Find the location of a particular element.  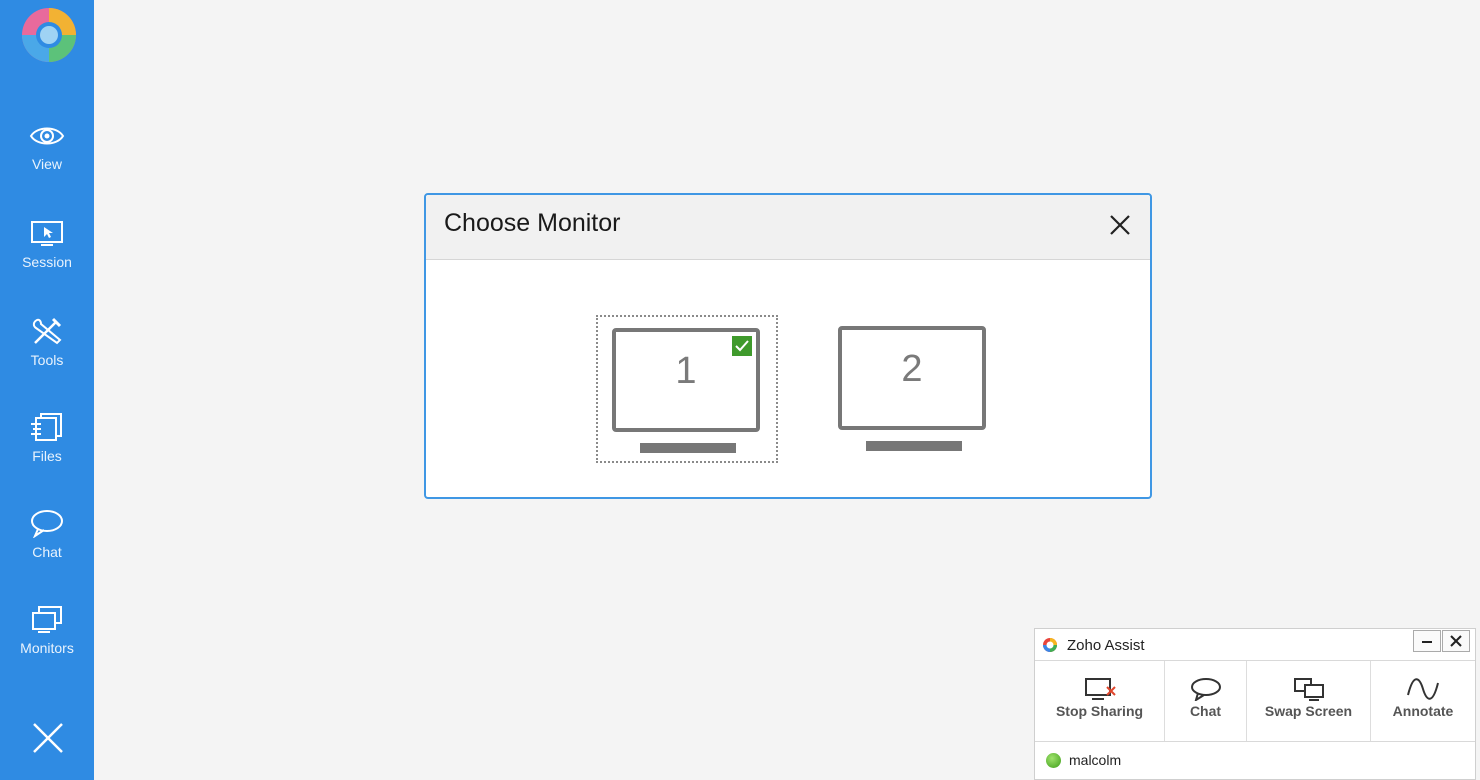

sidebar-item-files: Files is located at coordinates (47, 452).